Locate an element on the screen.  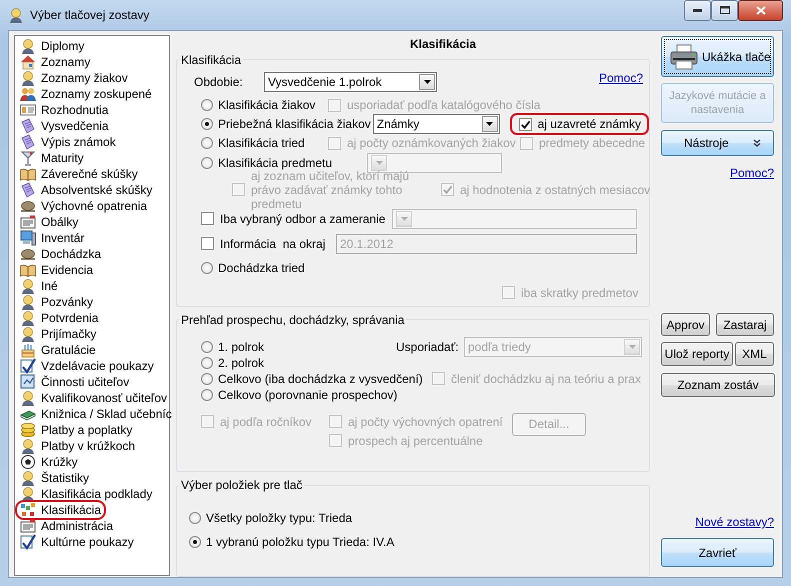
checkbox-label: aj uzavreté známky is located at coordinates (589, 124).